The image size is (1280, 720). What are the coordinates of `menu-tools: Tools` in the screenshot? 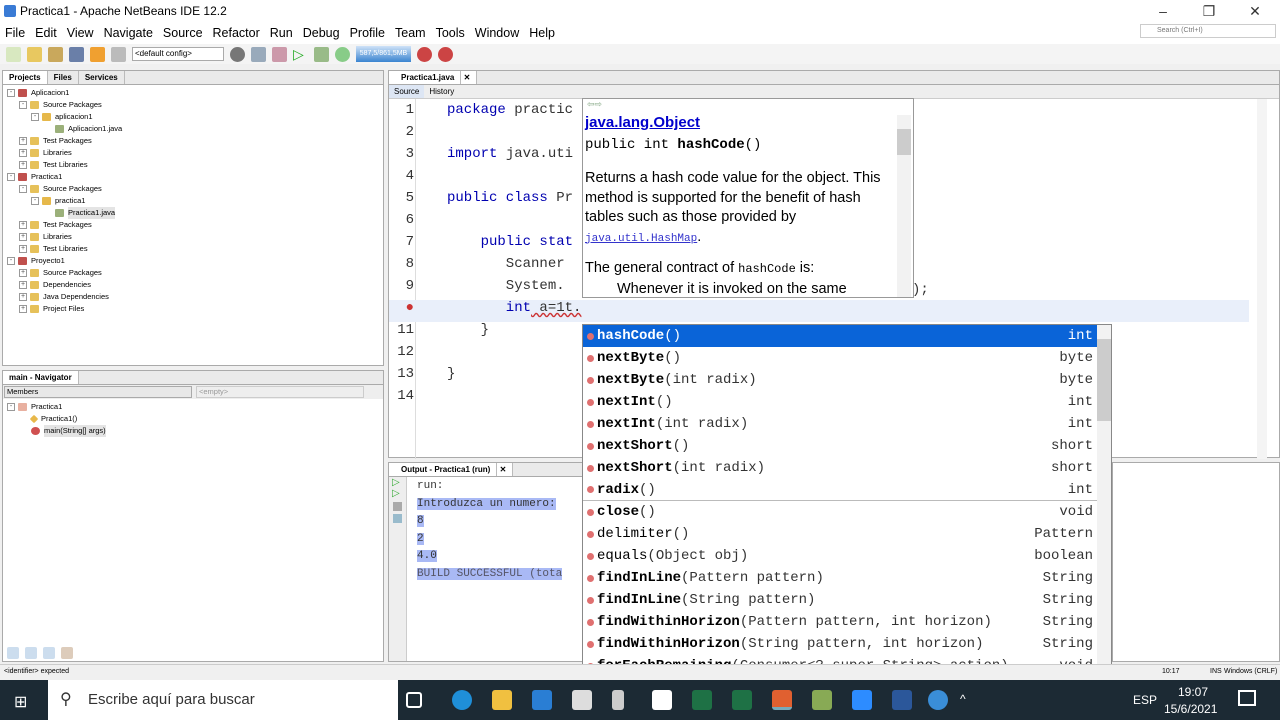 It's located at (450, 33).